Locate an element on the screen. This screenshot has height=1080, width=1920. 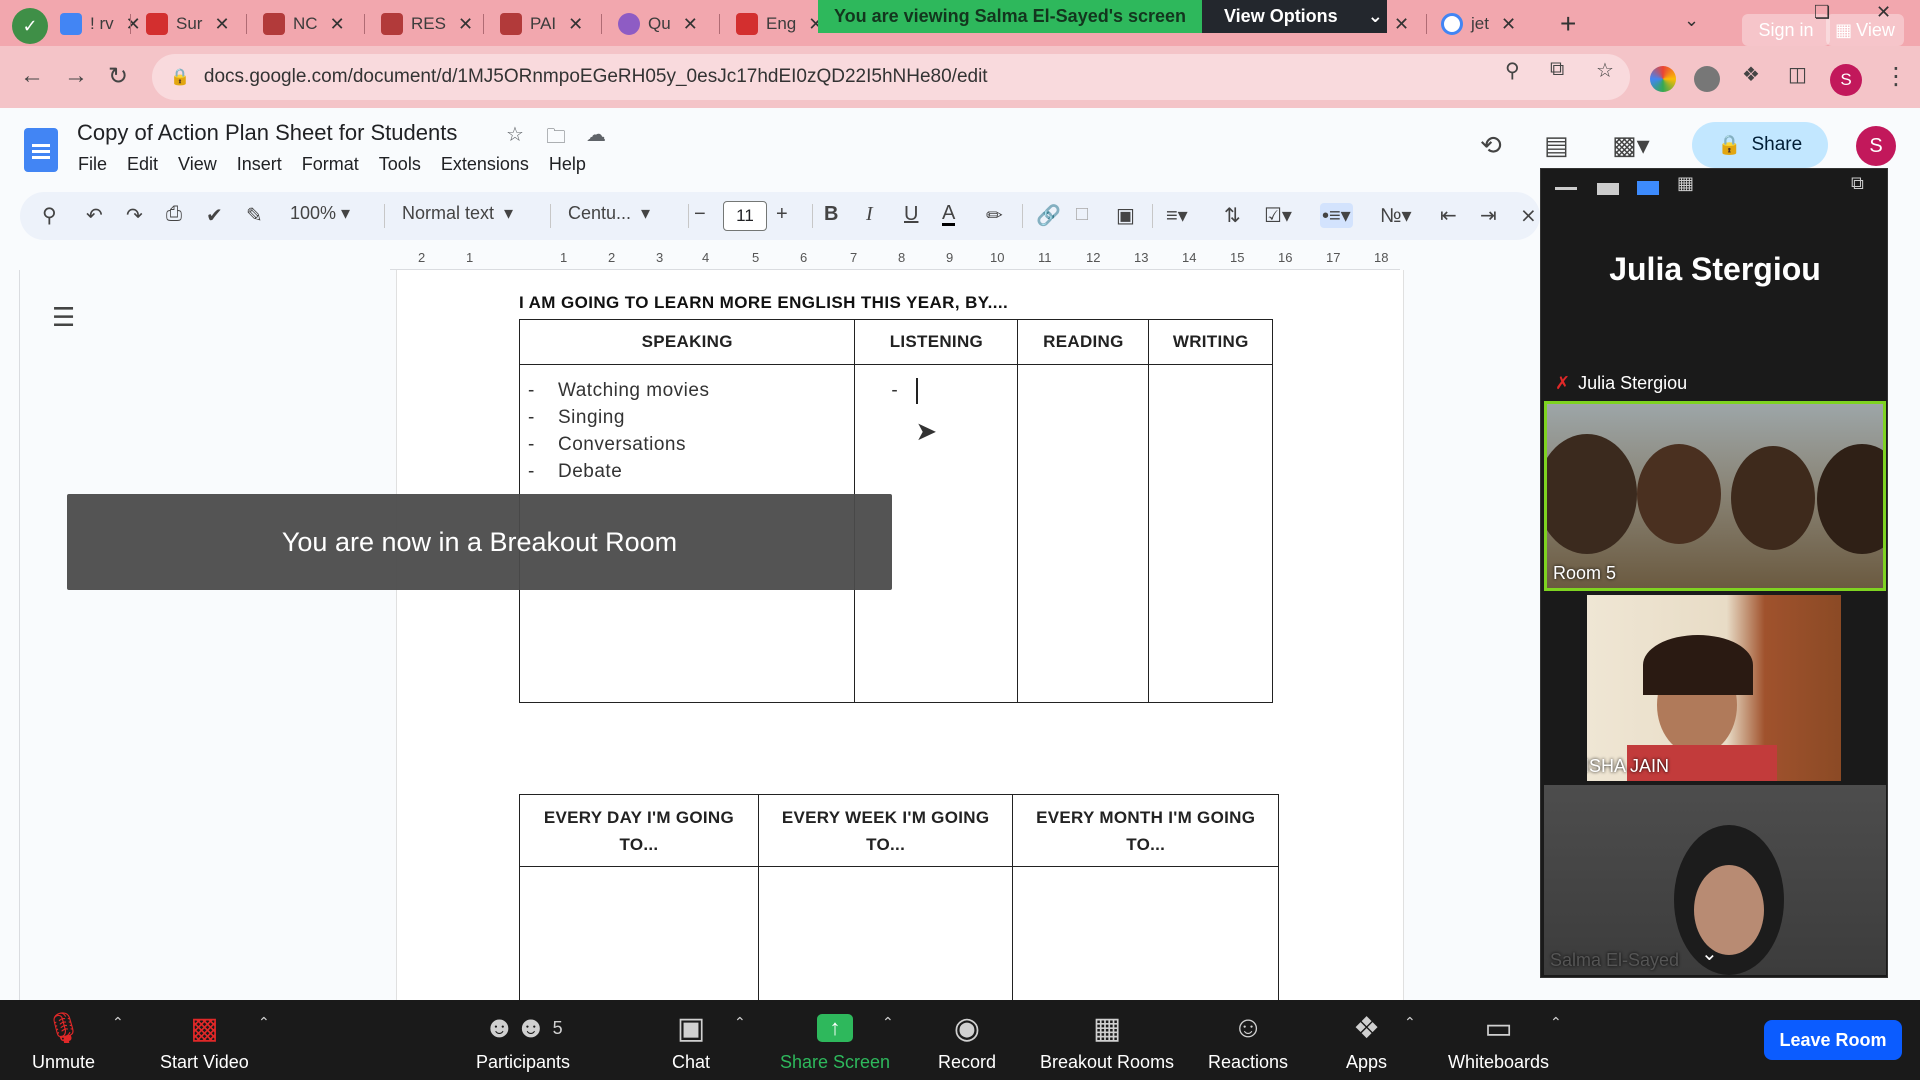
strip-view-icon is located at coordinates (1648, 188).